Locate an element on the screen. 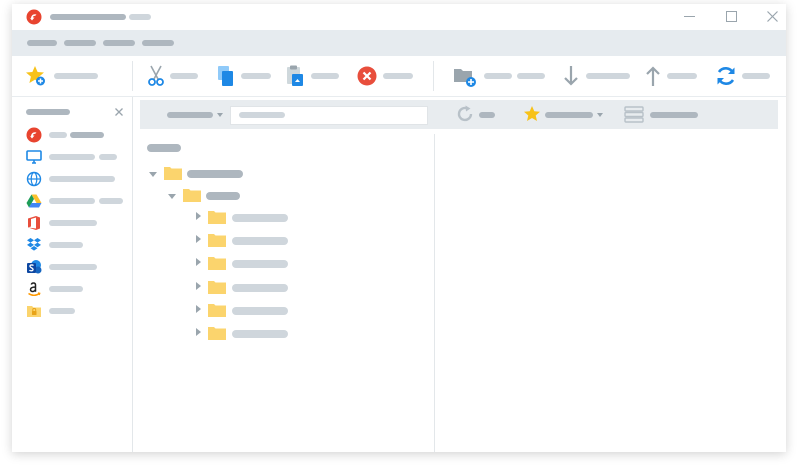 The height and width of the screenshot is (470, 798). globe-icon is located at coordinates (34, 179).